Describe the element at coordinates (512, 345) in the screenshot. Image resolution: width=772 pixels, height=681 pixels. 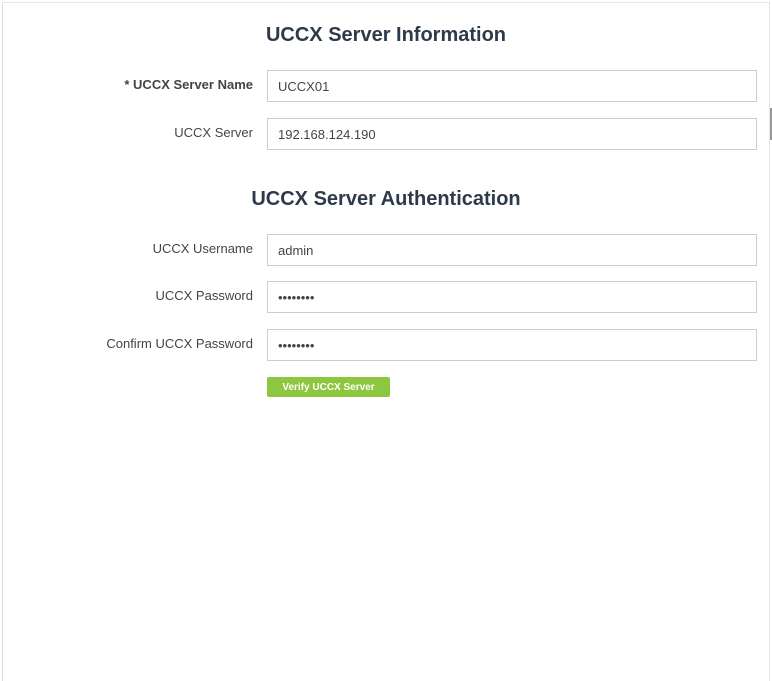
I see `confirm-password-input` at that location.